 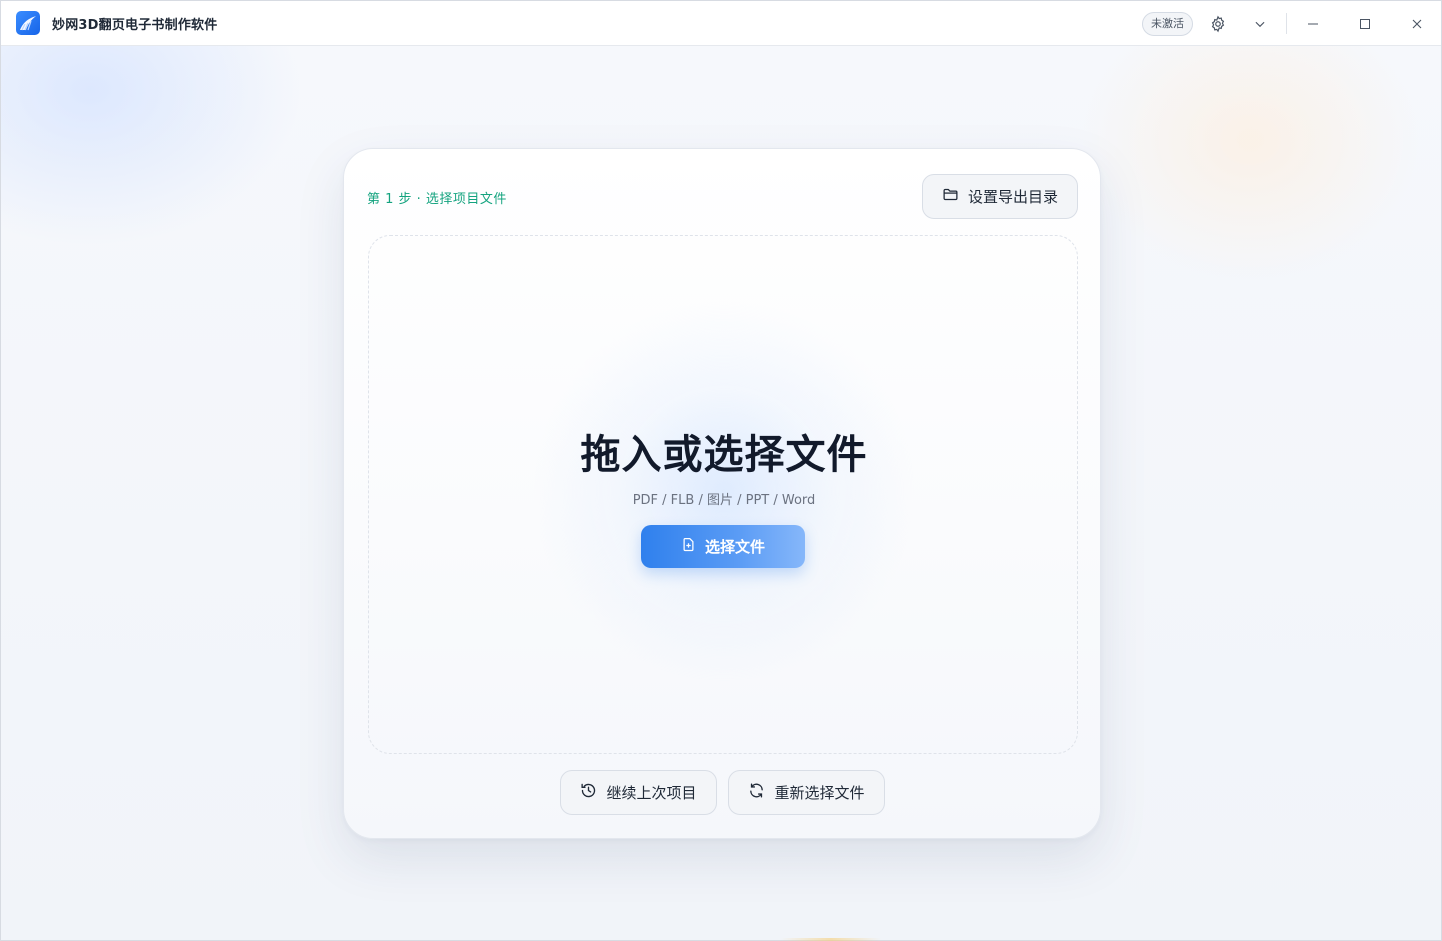 What do you see at coordinates (588, 792) in the screenshot?
I see `history-icon` at bounding box center [588, 792].